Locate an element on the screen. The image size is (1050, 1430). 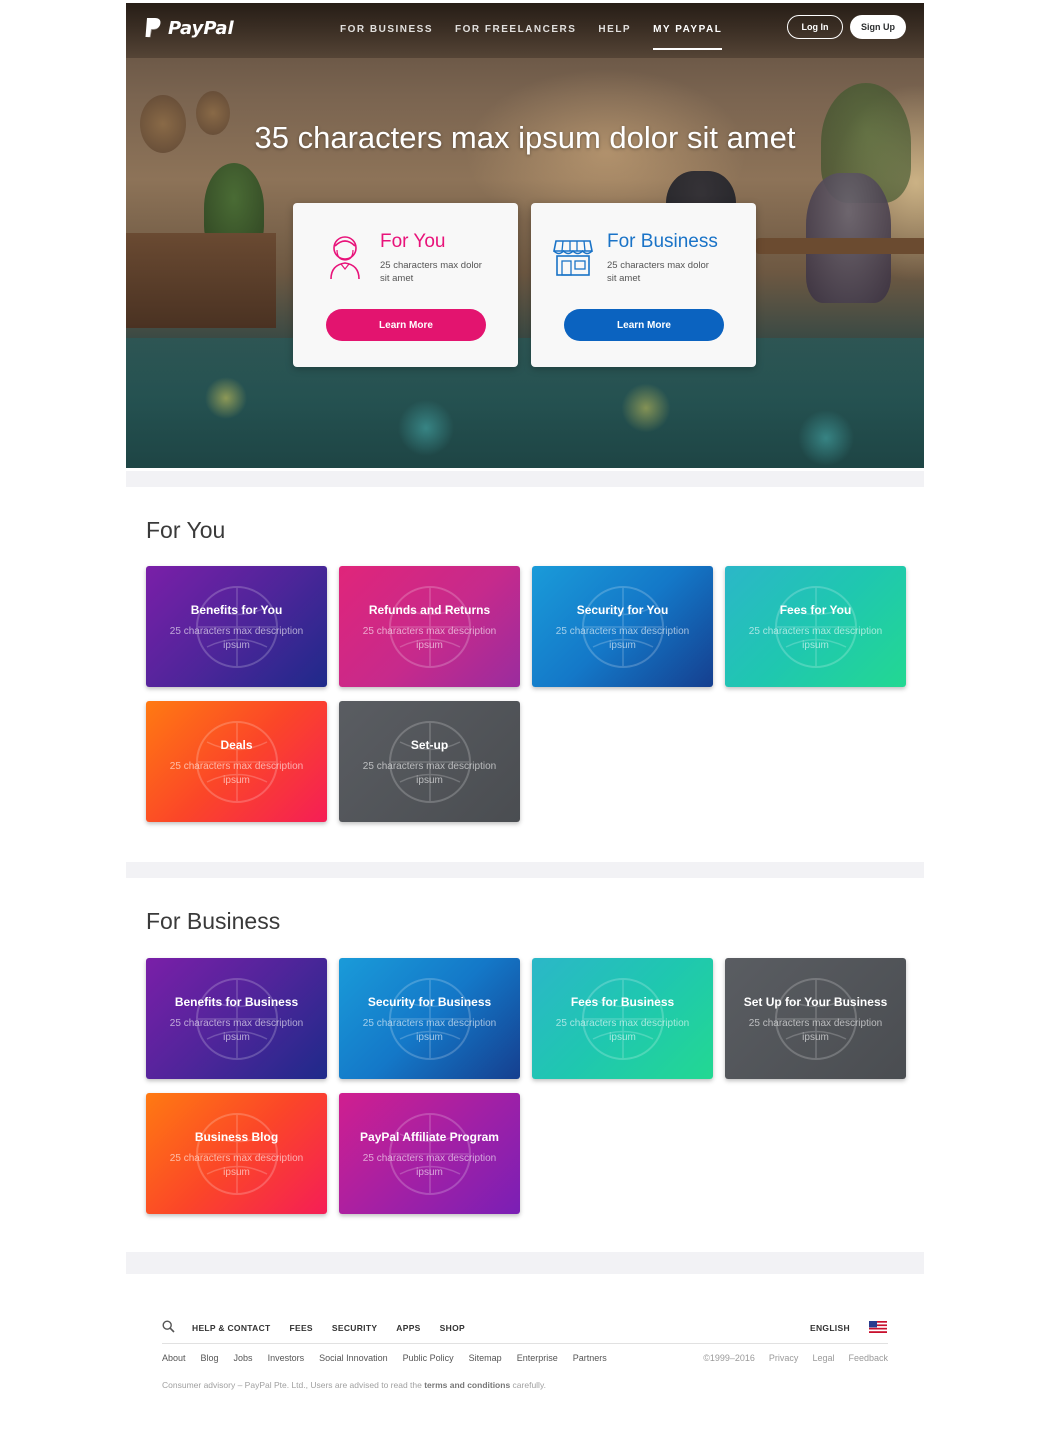
logo-text: PayPal is located at coordinates (201, 28).